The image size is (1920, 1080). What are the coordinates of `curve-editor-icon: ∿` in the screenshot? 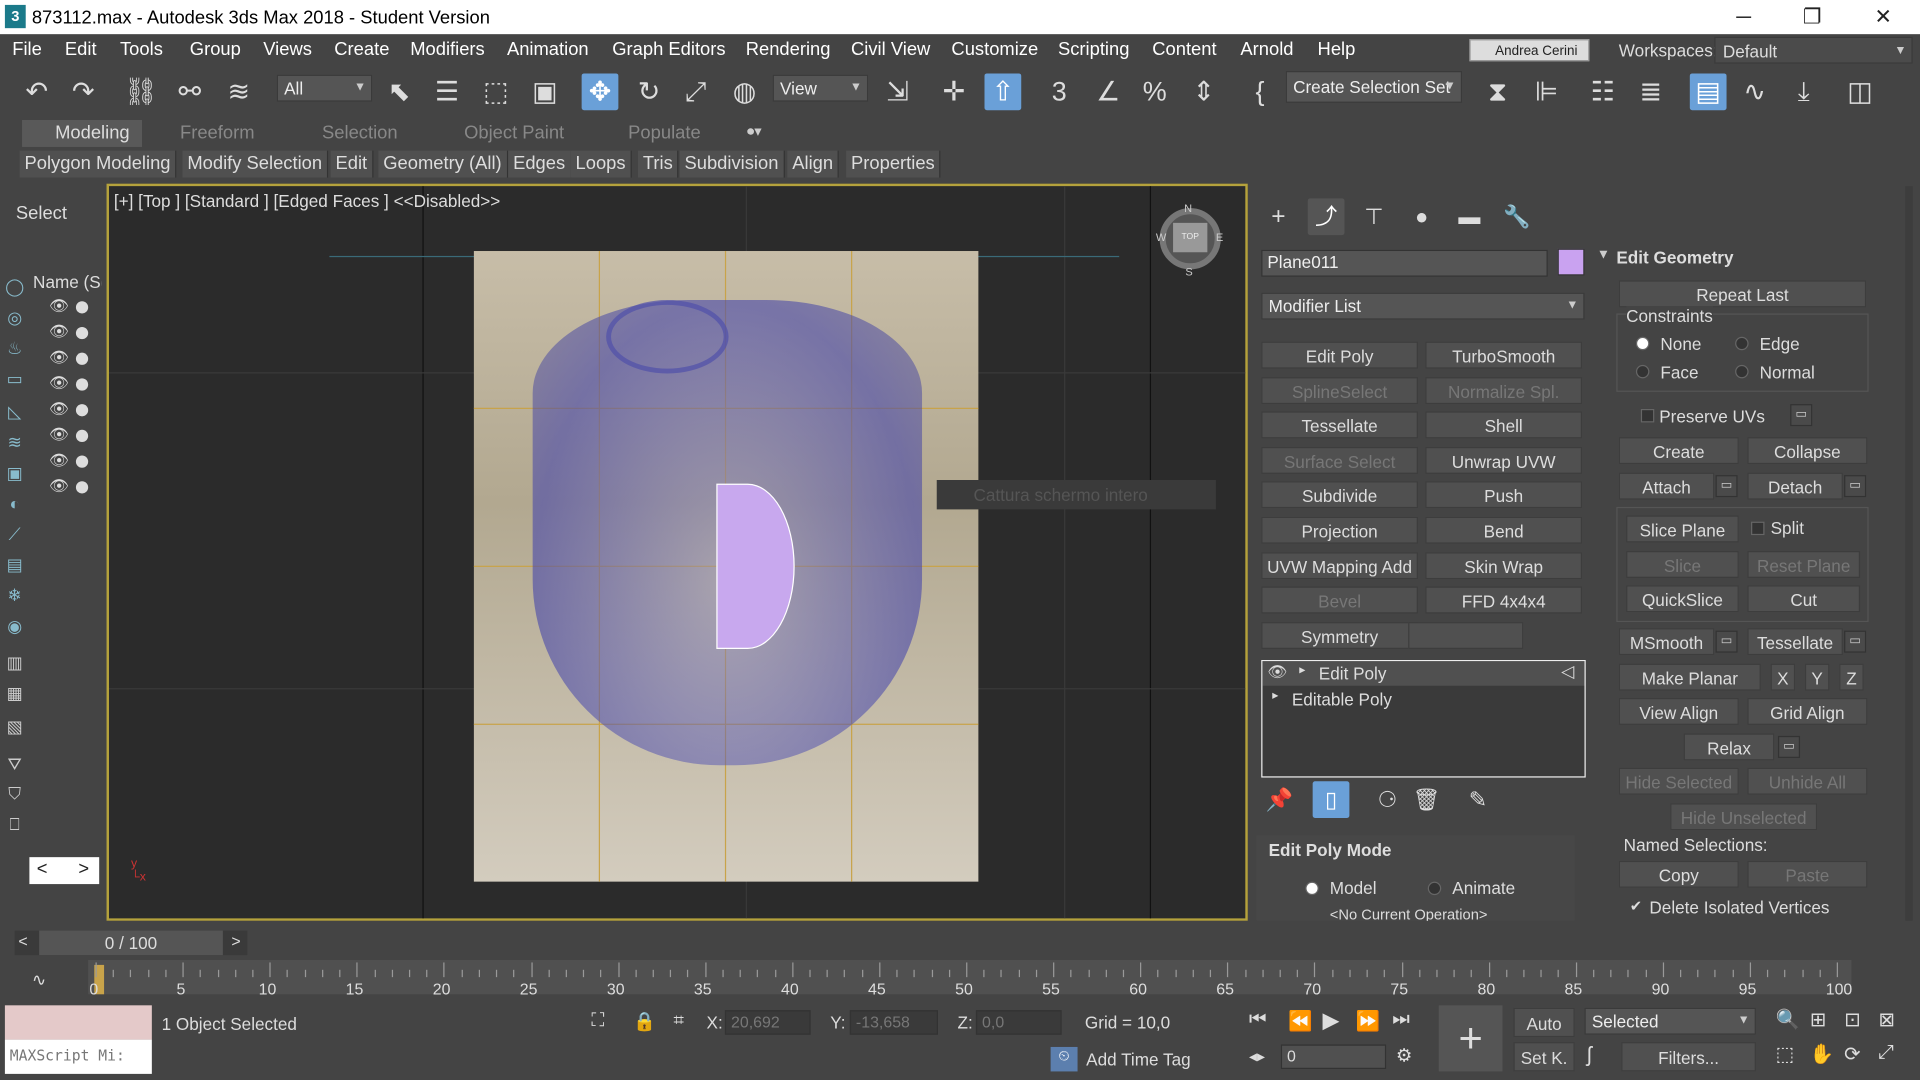 It's located at (1754, 91).